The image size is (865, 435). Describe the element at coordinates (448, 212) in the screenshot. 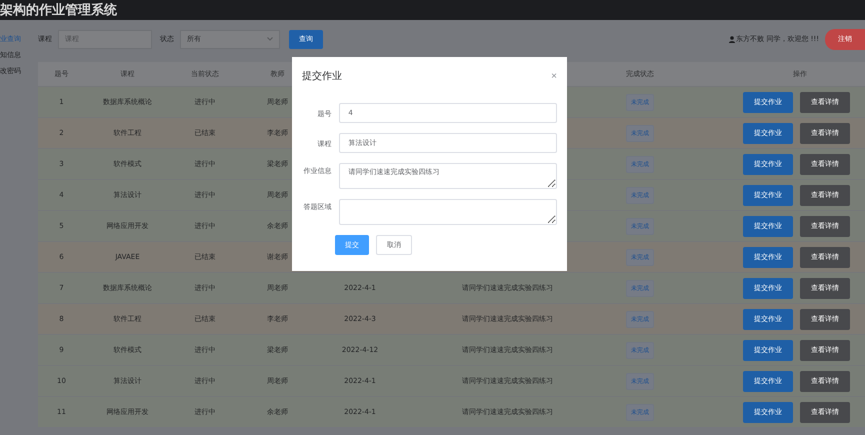

I see `text-area` at that location.